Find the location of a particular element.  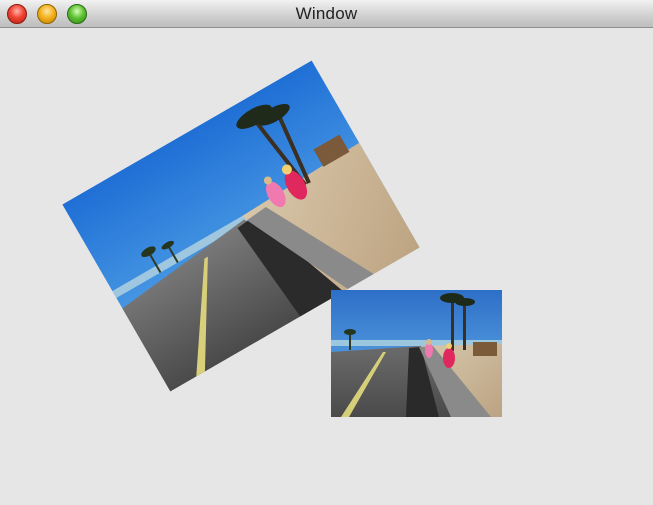

title-bar: Window is located at coordinates (326, 14).